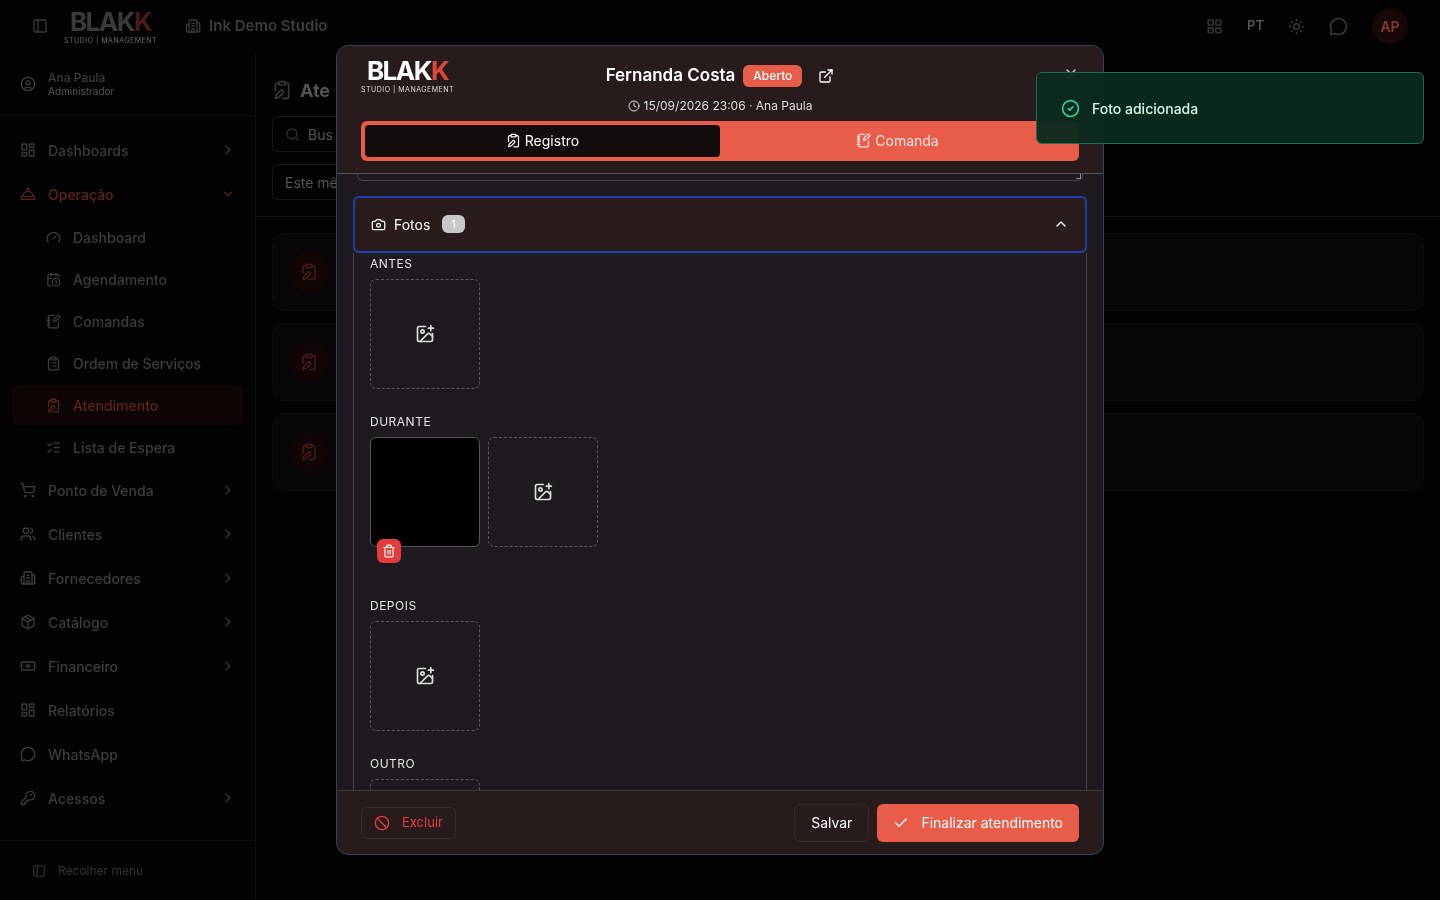 Image resolution: width=1440 pixels, height=900 pixels. What do you see at coordinates (268, 25) in the screenshot?
I see `studio-name: Ink Demo Studio` at bounding box center [268, 25].